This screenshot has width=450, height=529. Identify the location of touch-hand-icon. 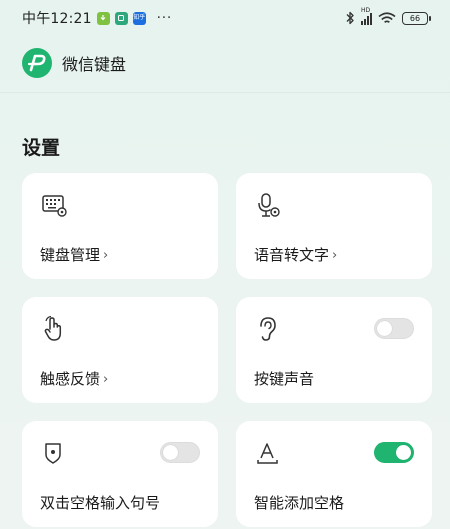
(53, 328).